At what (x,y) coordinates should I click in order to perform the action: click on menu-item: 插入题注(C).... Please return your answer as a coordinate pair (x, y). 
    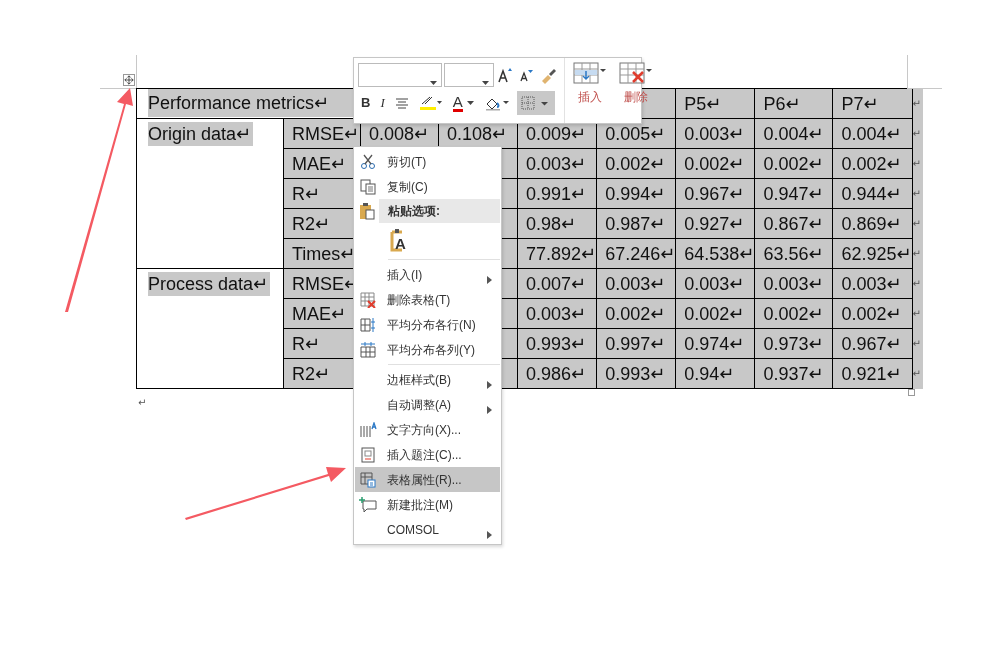
    Looking at the image, I should click on (427, 454).